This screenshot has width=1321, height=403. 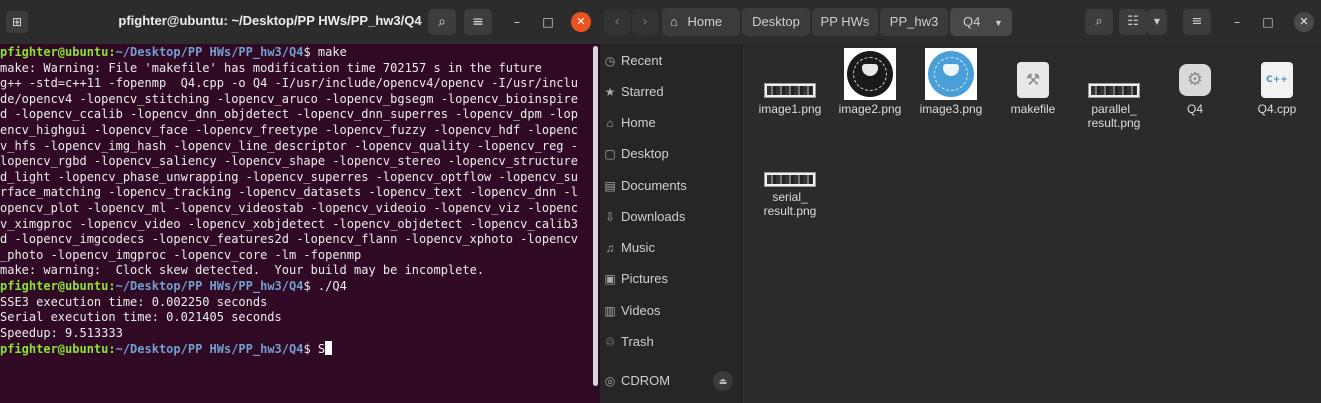 What do you see at coordinates (610, 123) in the screenshot?
I see `home-icon: ⌂` at bounding box center [610, 123].